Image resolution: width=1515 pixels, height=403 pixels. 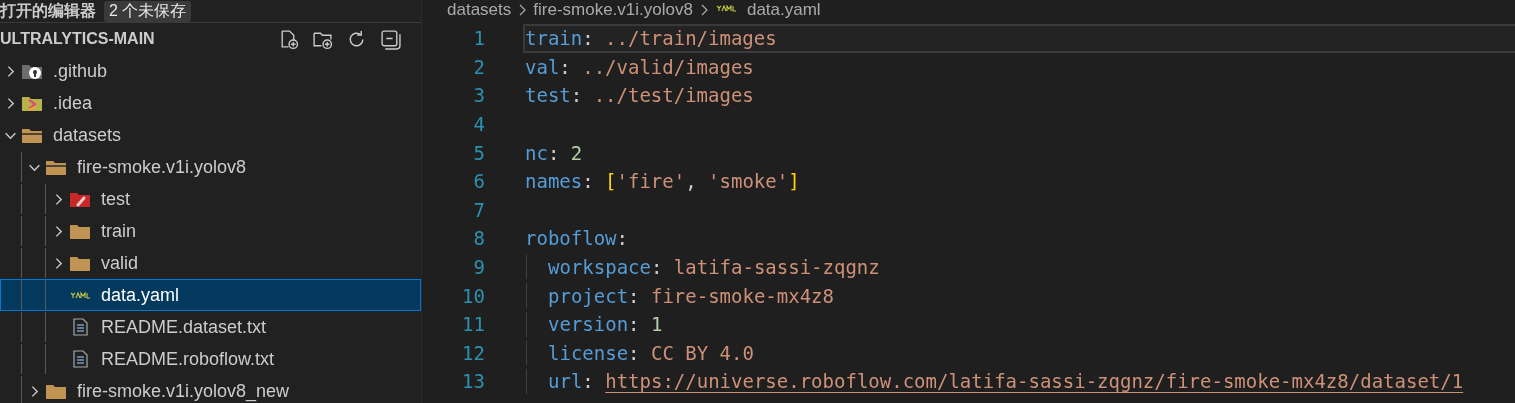 What do you see at coordinates (639, 95) in the screenshot?
I see `code-line: test: ../test/images` at bounding box center [639, 95].